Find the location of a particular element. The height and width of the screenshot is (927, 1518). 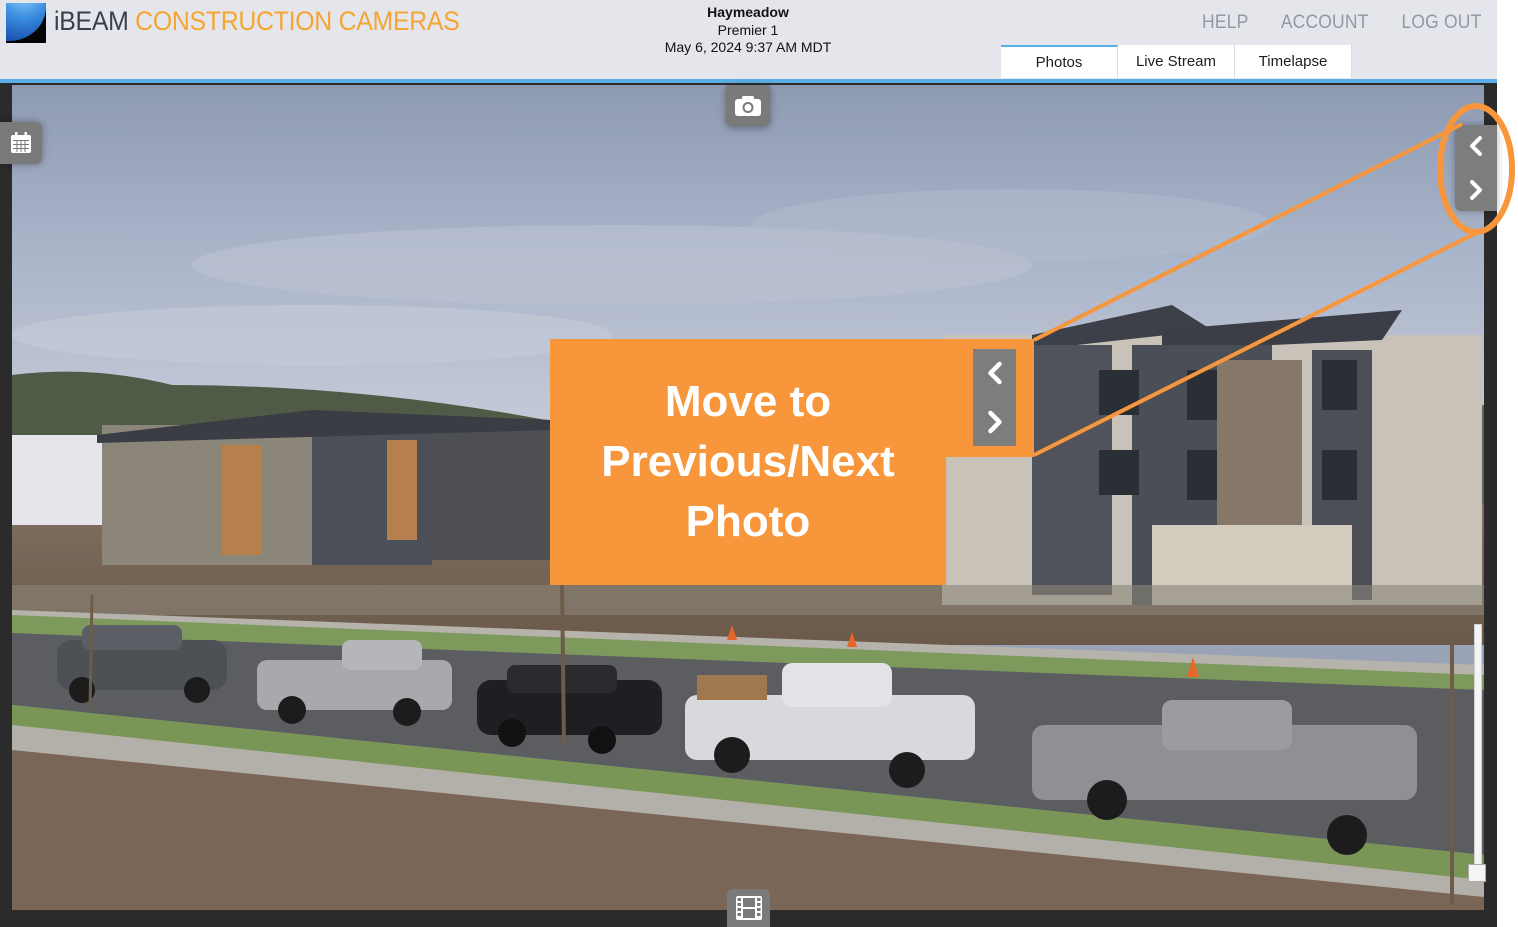

timelapse-button is located at coordinates (748, 908).